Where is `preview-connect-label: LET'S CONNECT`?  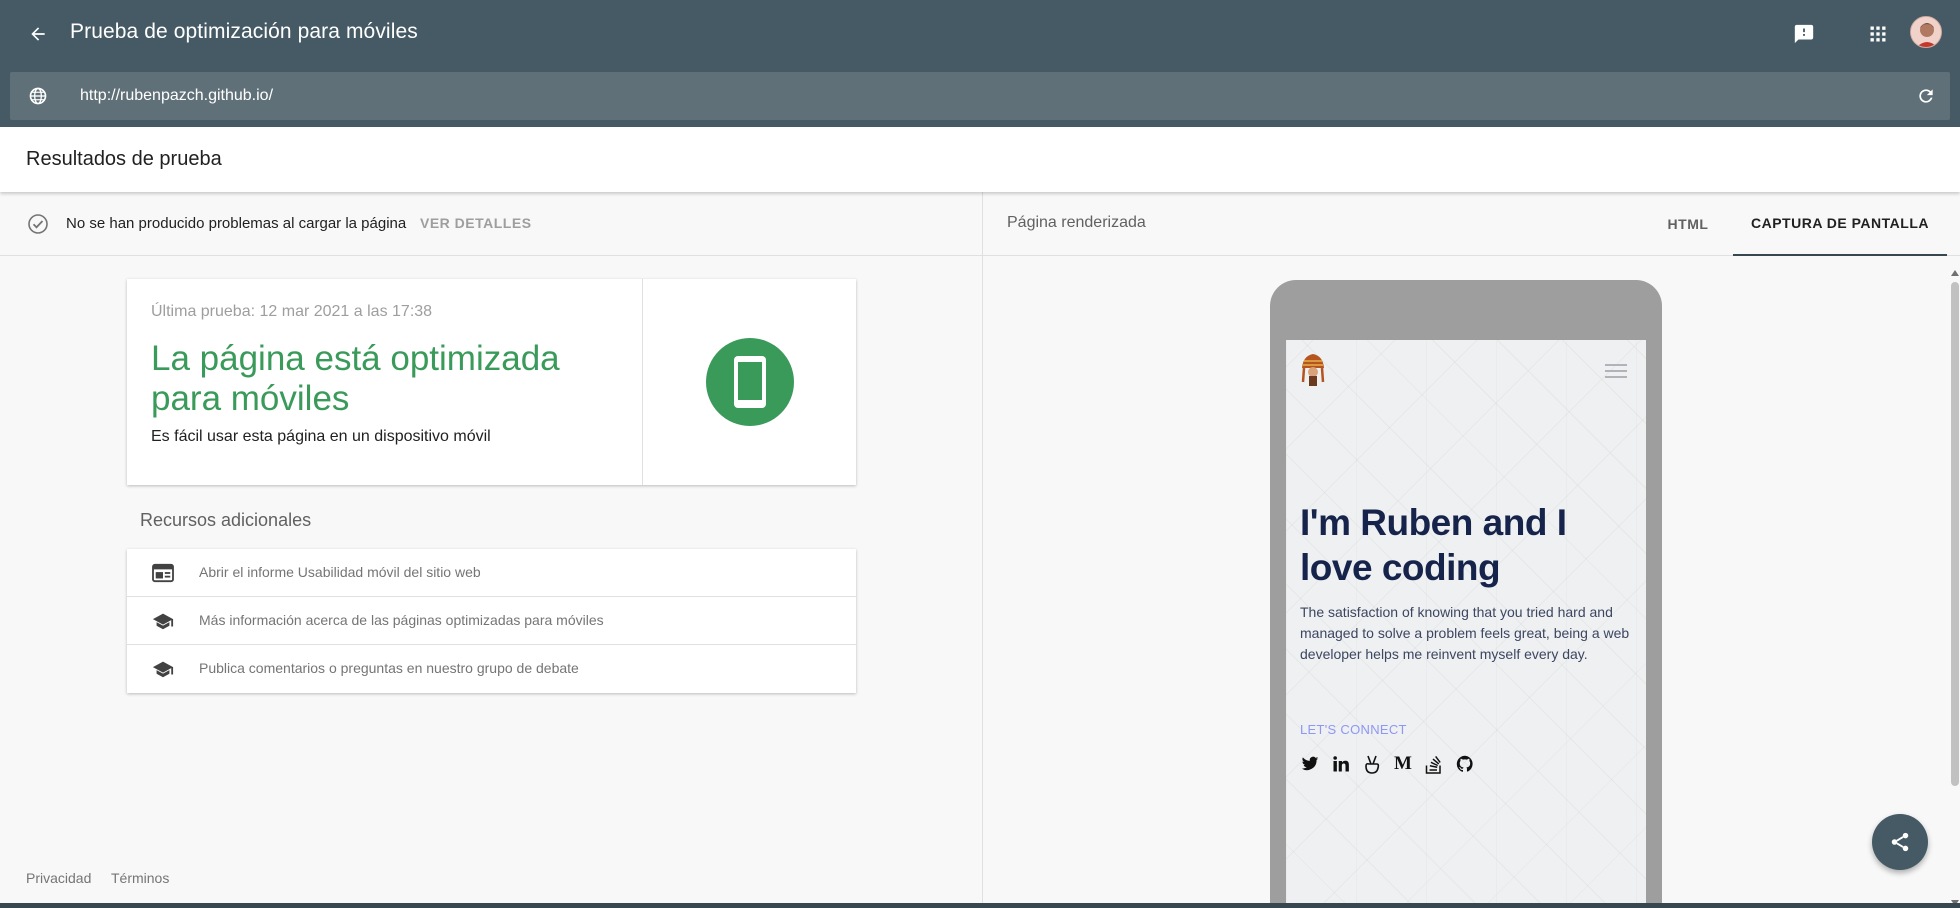 preview-connect-label: LET'S CONNECT is located at coordinates (1353, 729).